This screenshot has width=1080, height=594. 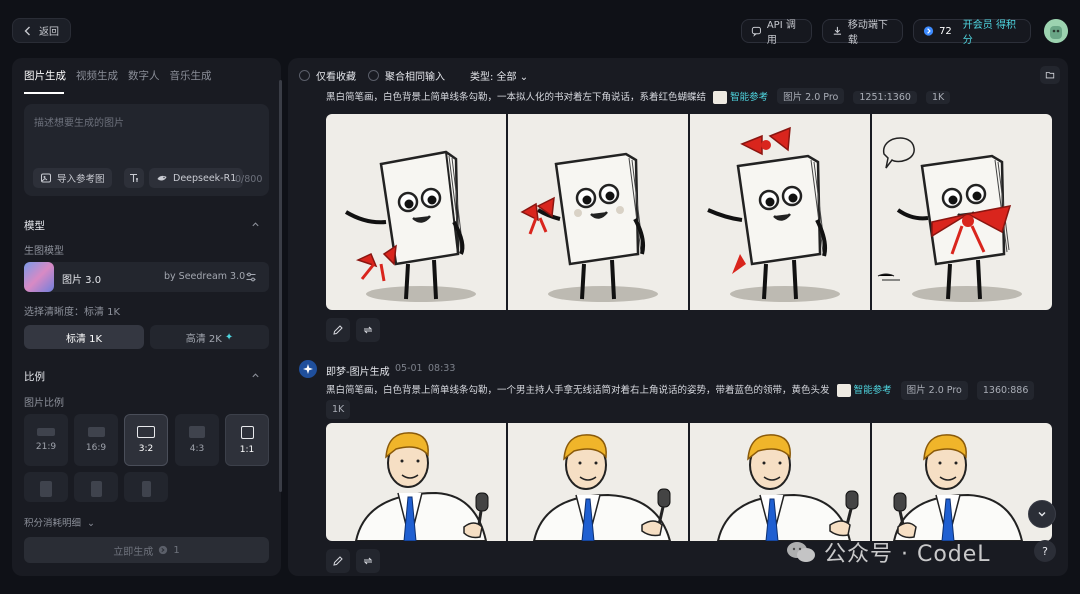 I want to click on generate-label: 立即生成, so click(x=133, y=552).